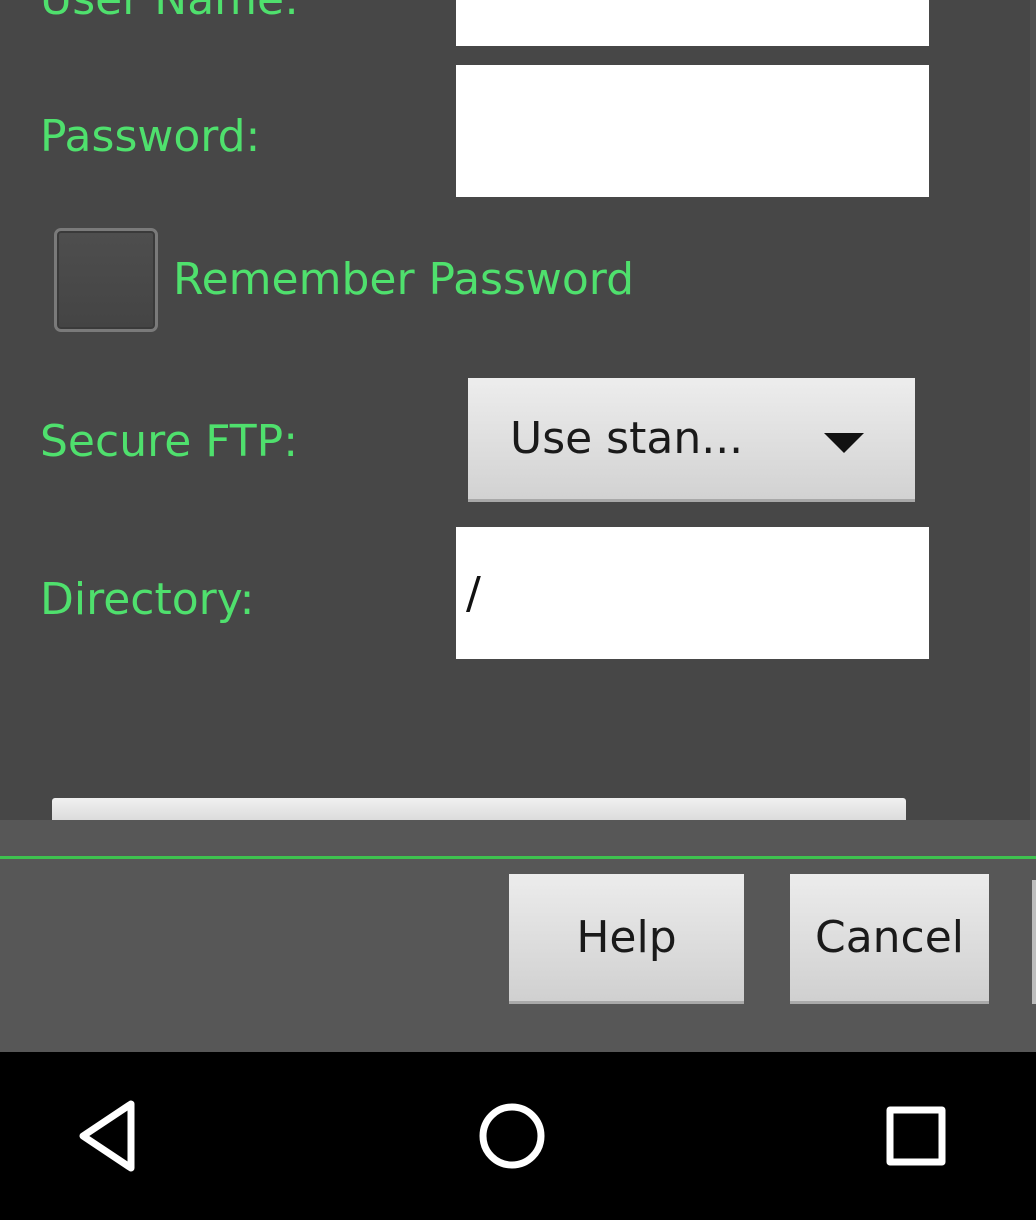 This screenshot has width=1036, height=1220. I want to click on android-navigation-bar, so click(518, 1136).